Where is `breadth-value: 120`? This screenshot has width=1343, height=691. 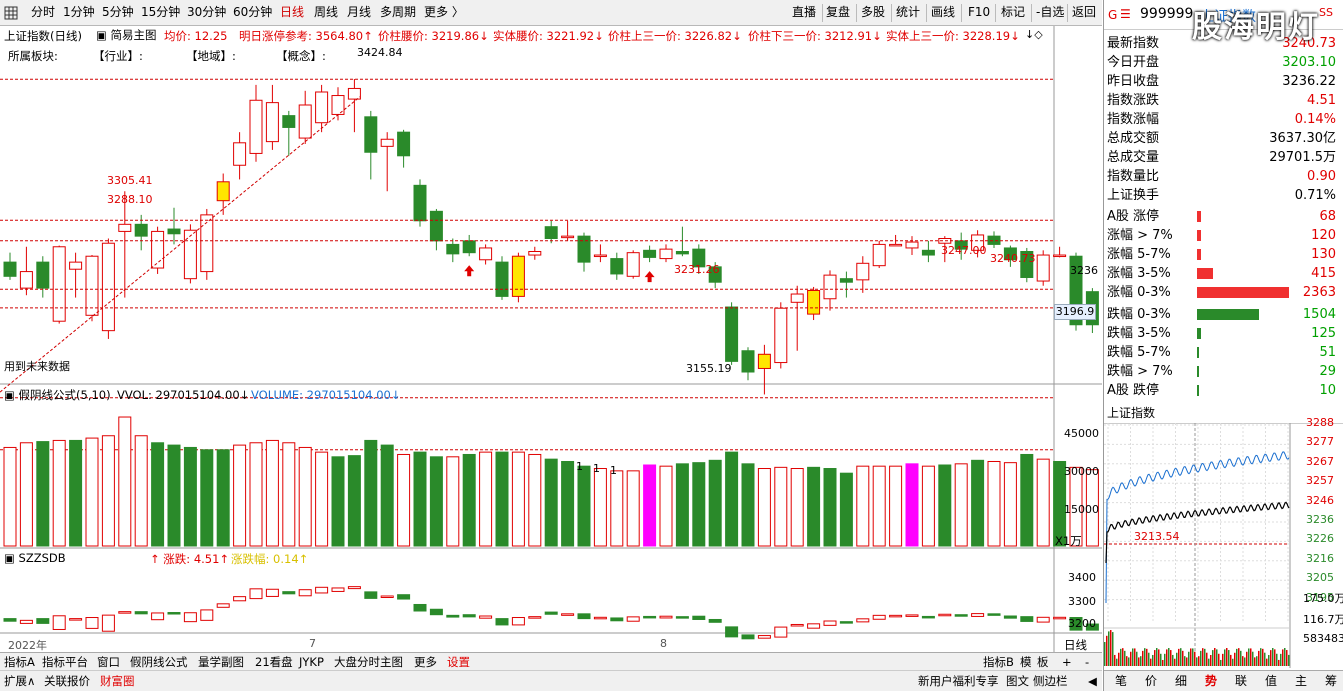 breadth-value: 120 is located at coordinates (1323, 235).